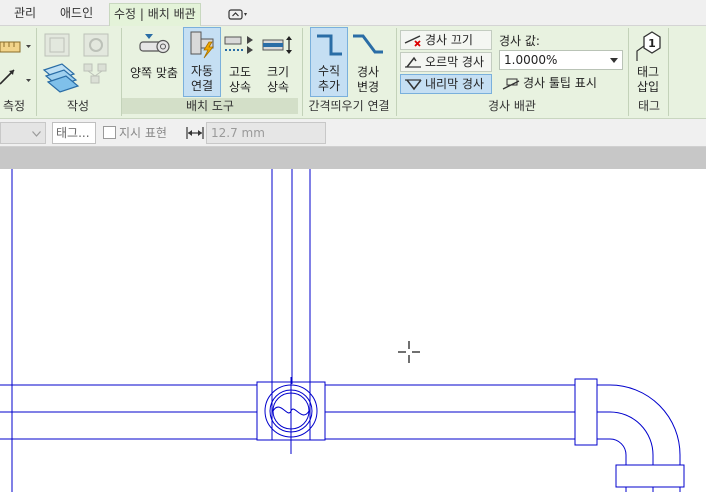 The height and width of the screenshot is (492, 706). I want to click on ribbon-minimize-icon, so click(239, 14).